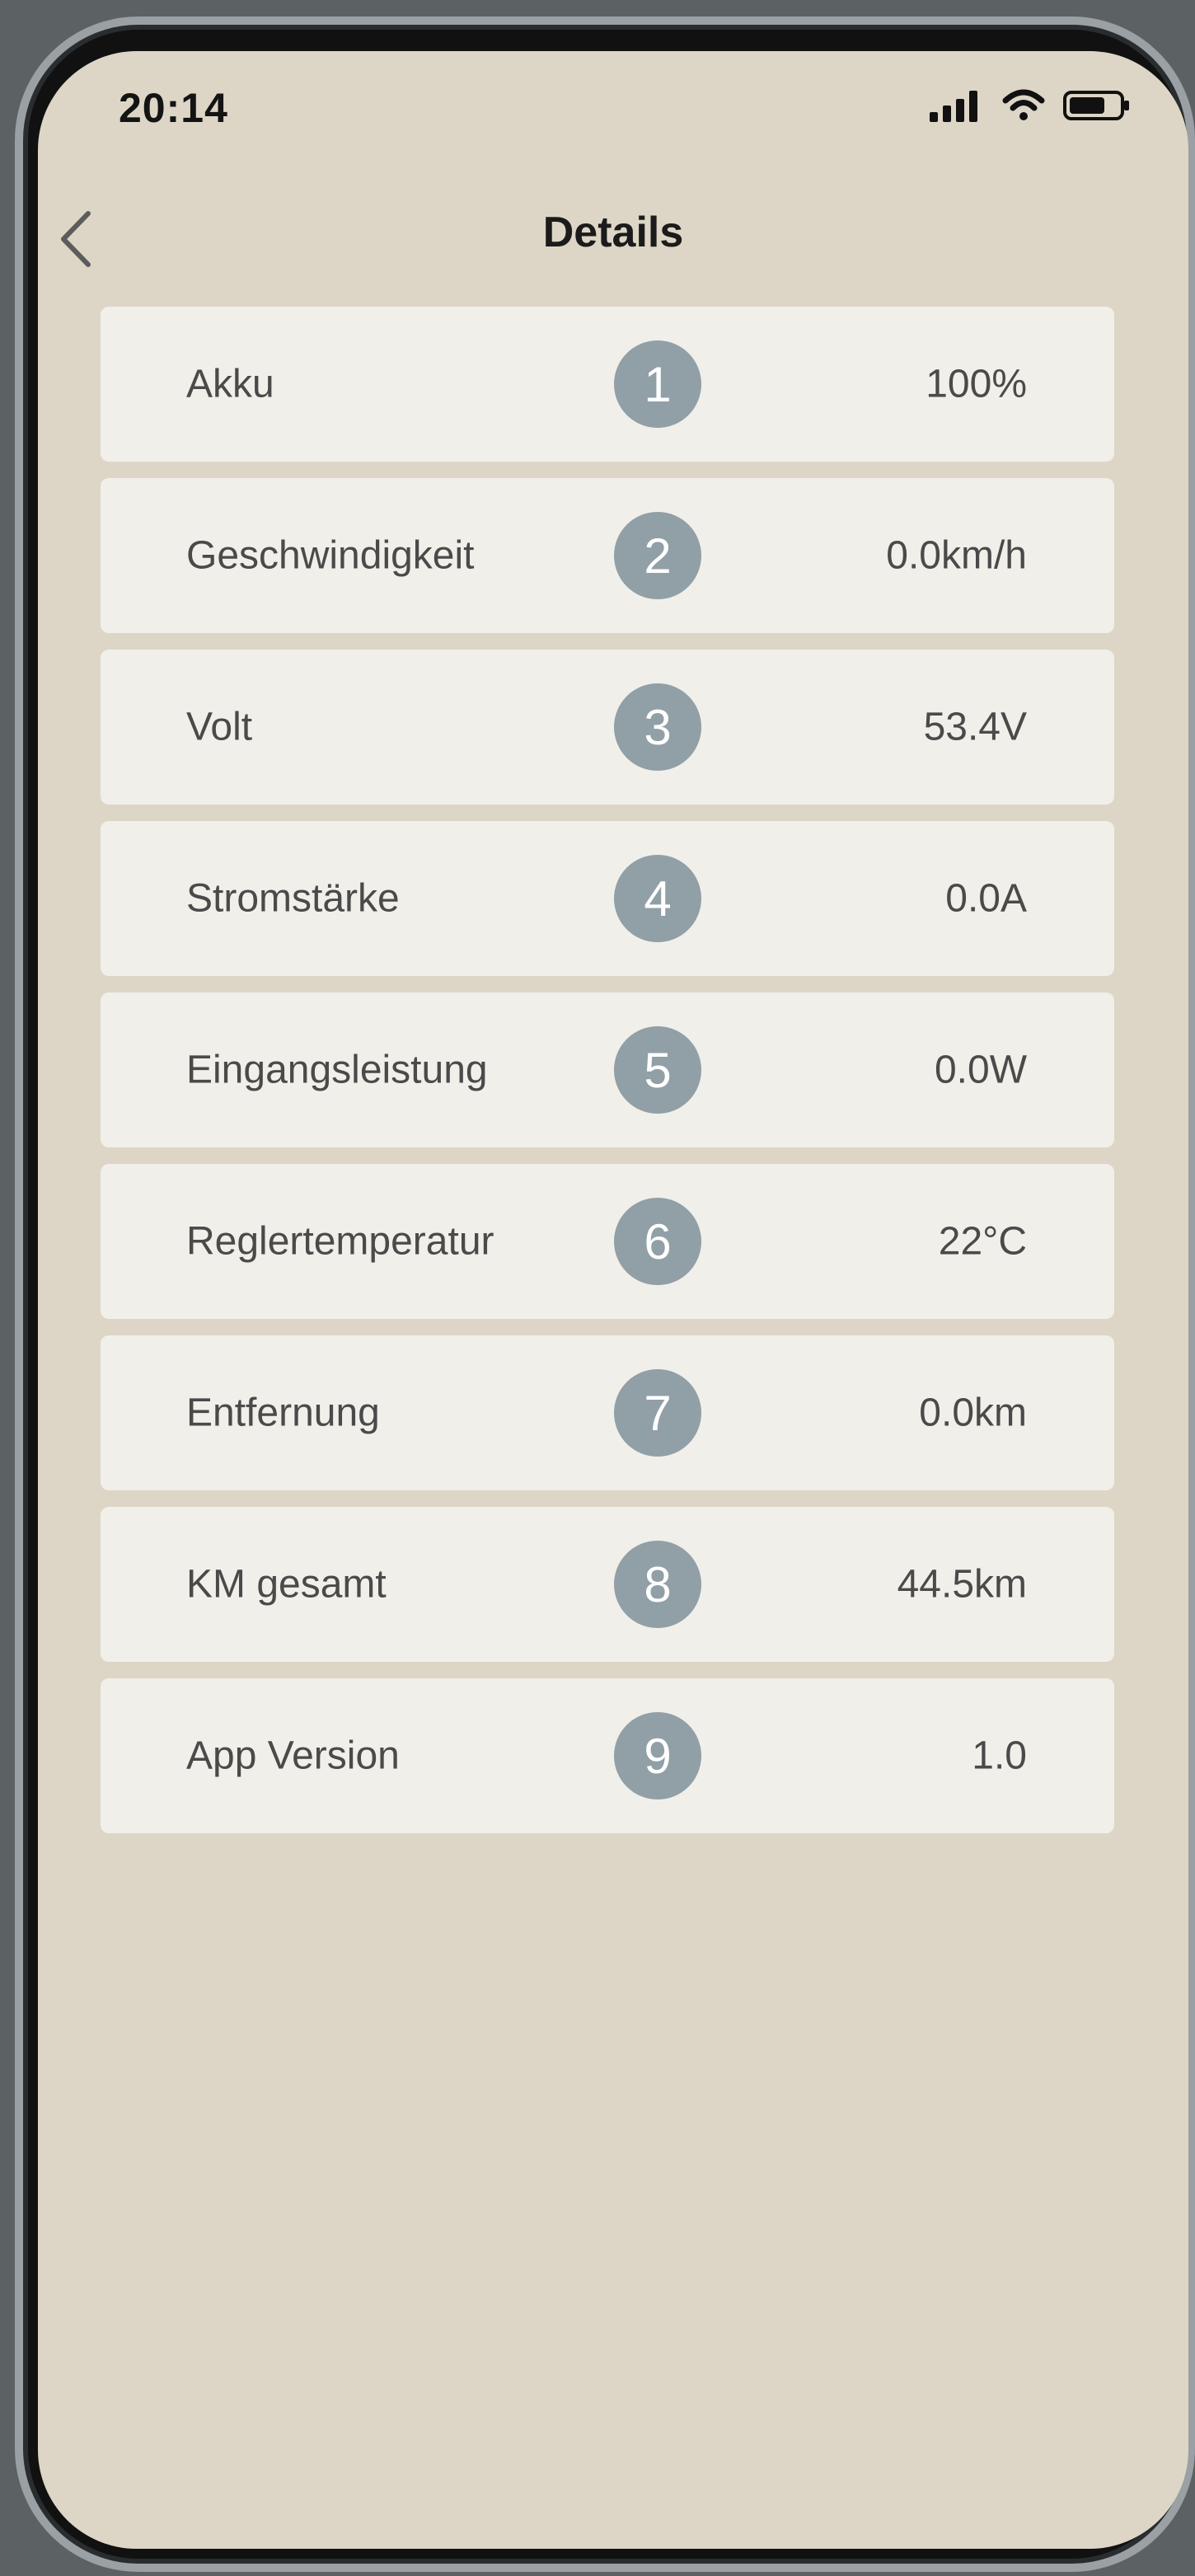  What do you see at coordinates (607, 1412) in the screenshot?
I see `detail-row-entfernung: Entfernung 7 0.0km` at bounding box center [607, 1412].